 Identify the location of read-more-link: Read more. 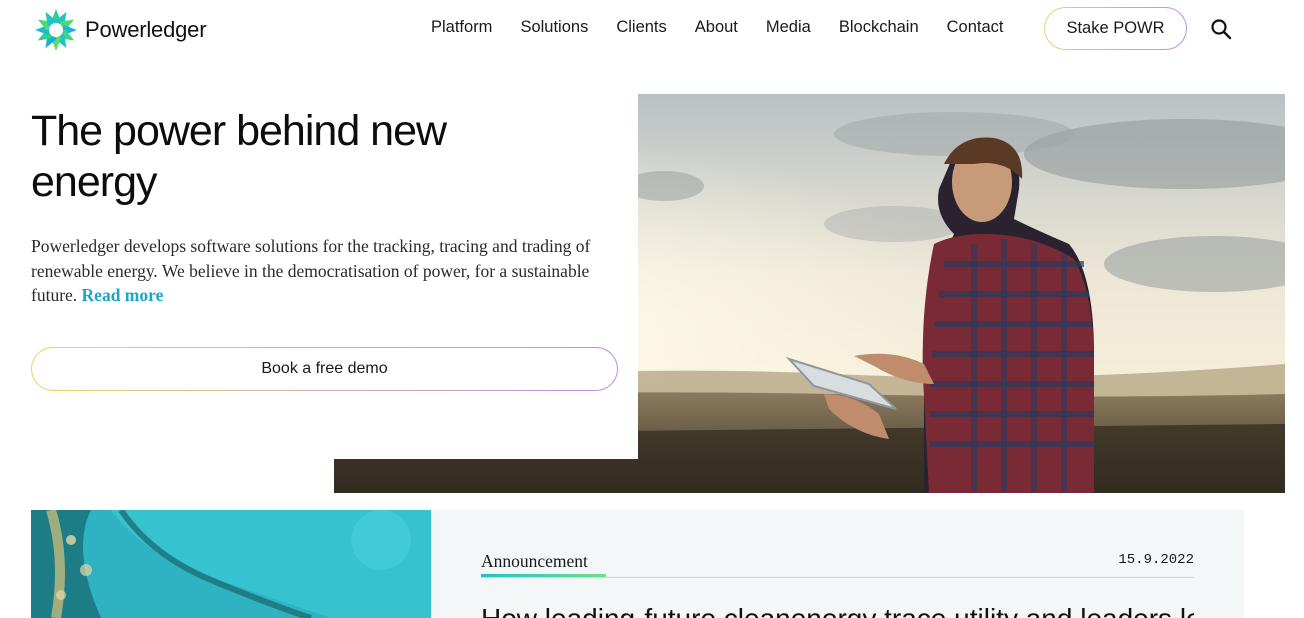
(123, 295).